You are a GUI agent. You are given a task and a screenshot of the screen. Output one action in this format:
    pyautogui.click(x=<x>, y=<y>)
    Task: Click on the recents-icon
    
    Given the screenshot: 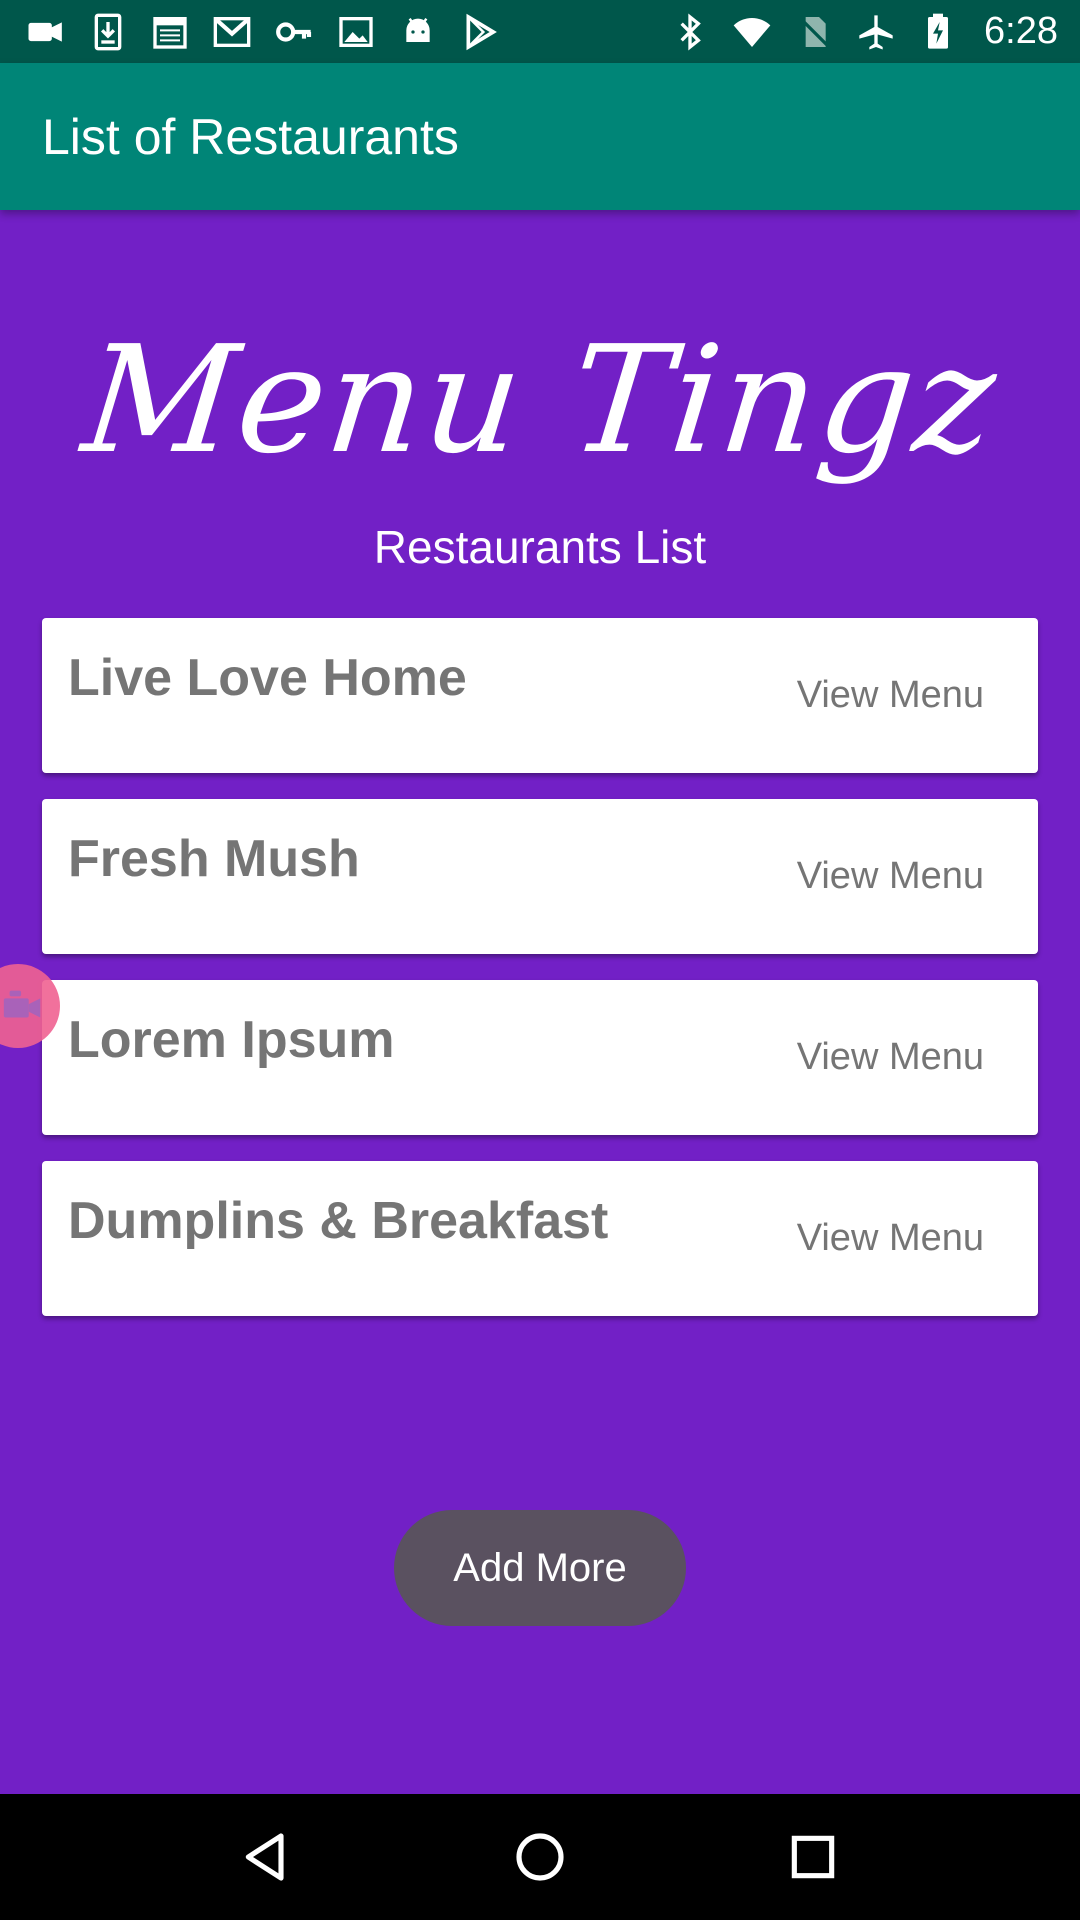 What is the action you would take?
    pyautogui.click(x=813, y=1857)
    